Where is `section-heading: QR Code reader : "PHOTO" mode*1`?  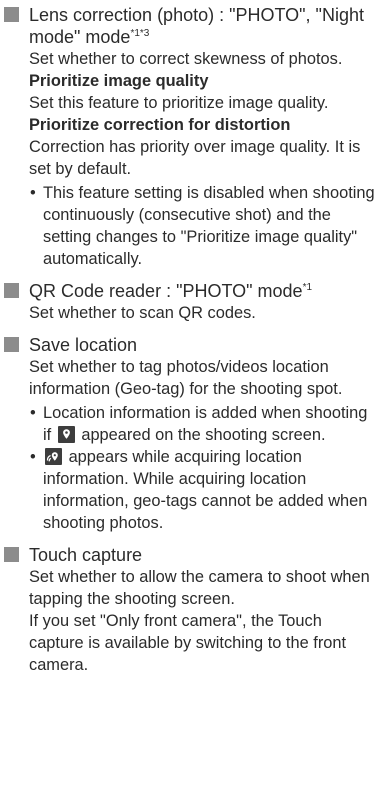
section-heading: QR Code reader : "PHOTO" mode*1 is located at coordinates (190, 291).